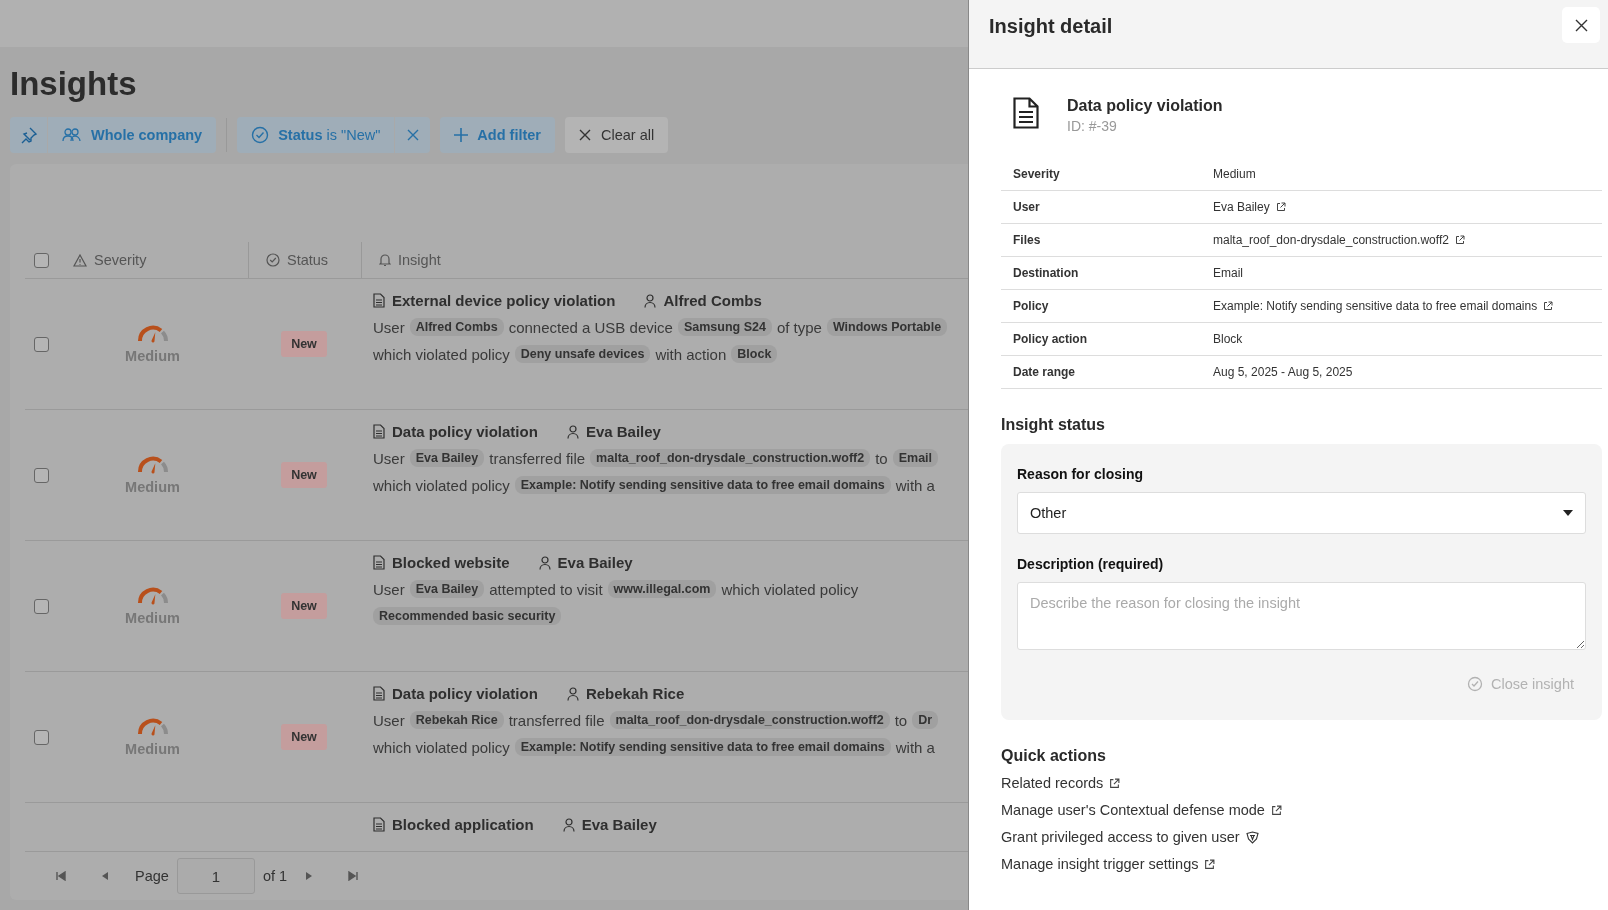  Describe the element at coordinates (309, 876) in the screenshot. I see `next-page-icon` at that location.